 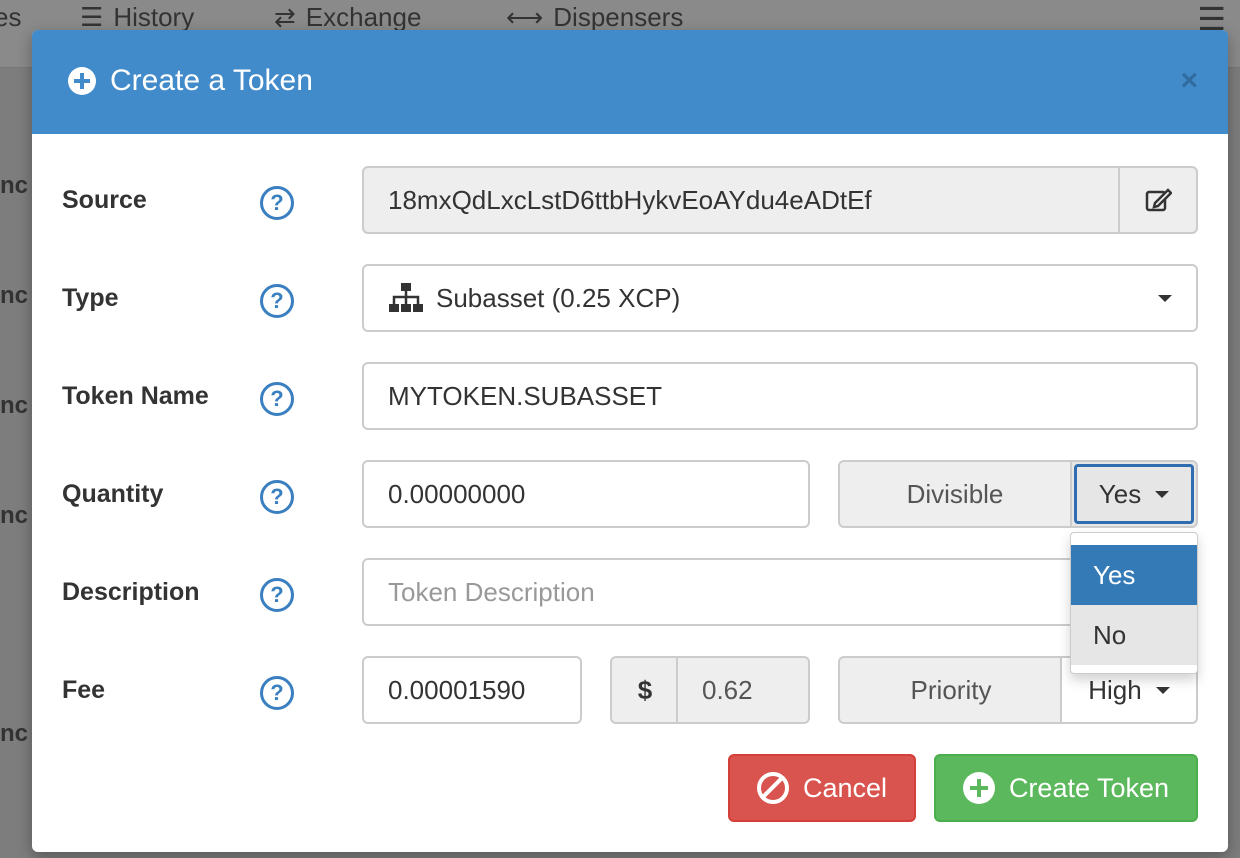 What do you see at coordinates (348, 17) in the screenshot?
I see `nav-item-exchange: ⇄ Exchange` at bounding box center [348, 17].